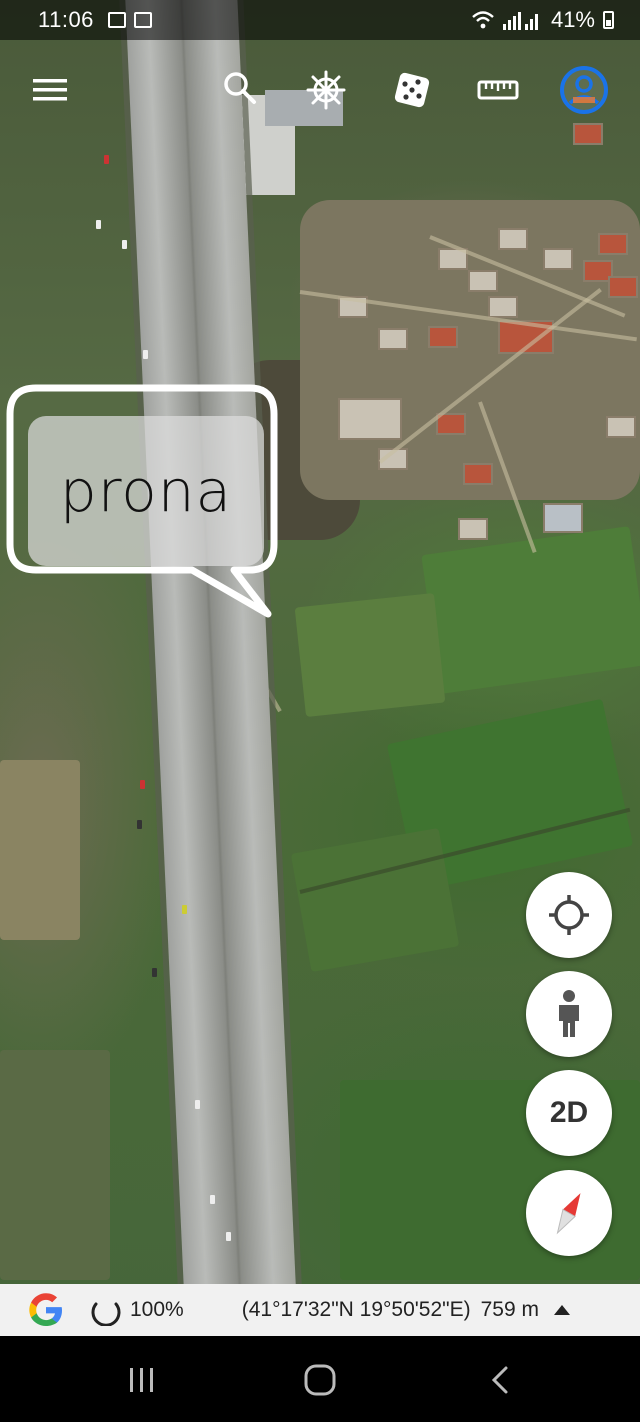  I want to click on view-toggle-button: 2D, so click(569, 1113).